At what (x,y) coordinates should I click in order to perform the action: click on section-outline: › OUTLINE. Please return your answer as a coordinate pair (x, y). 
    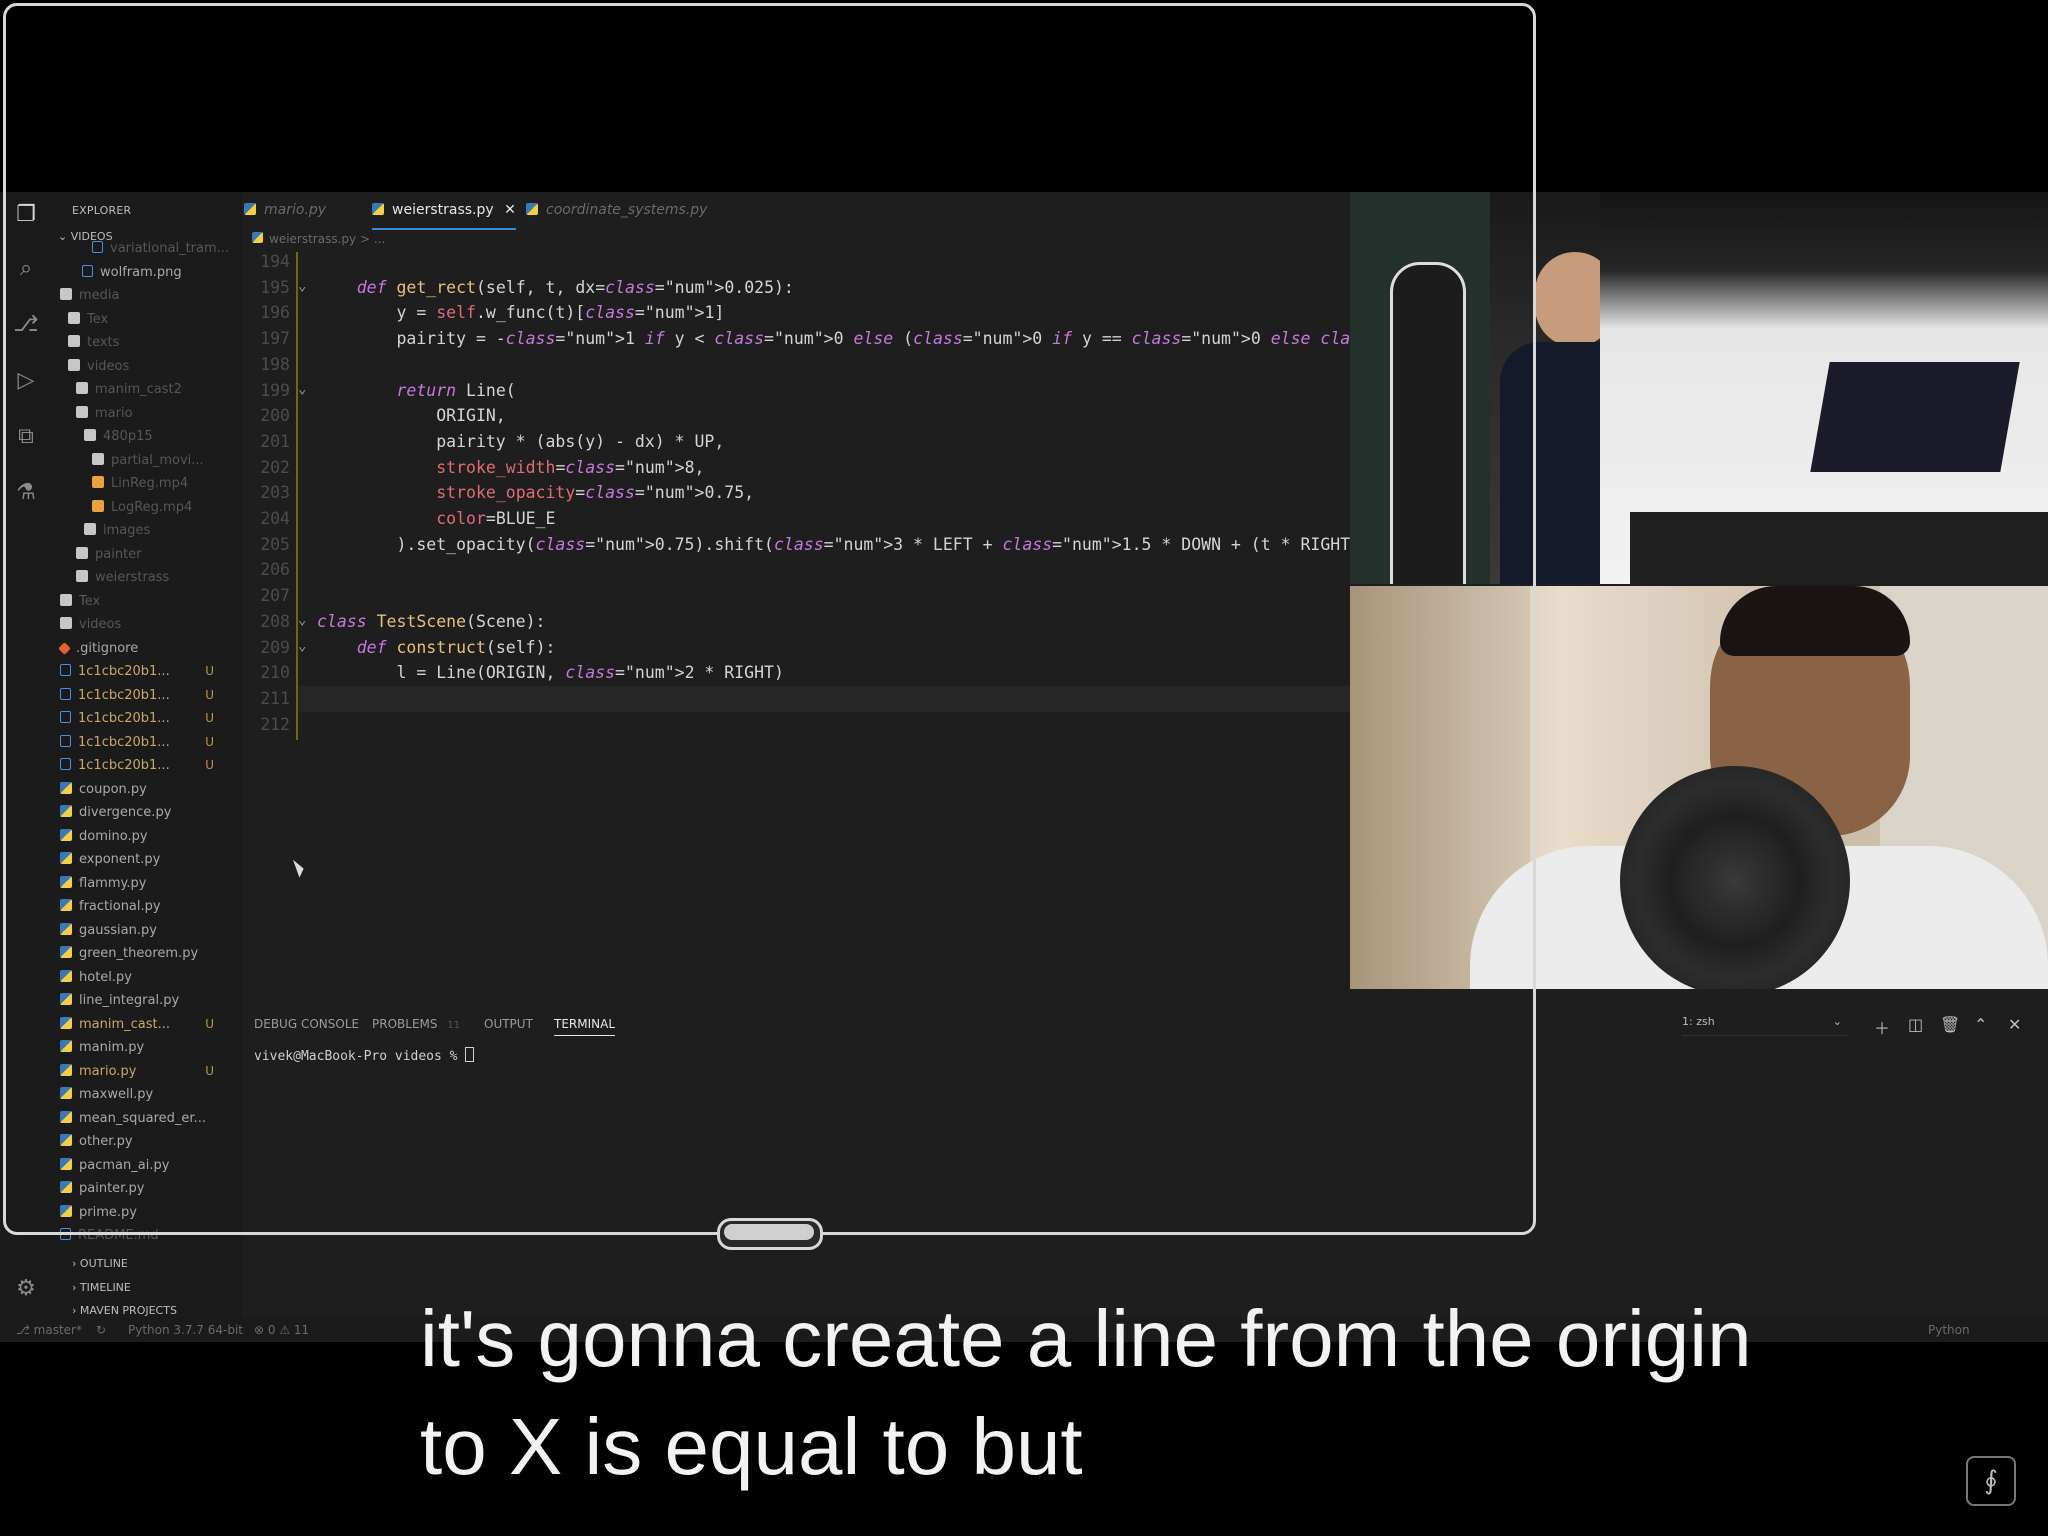
    Looking at the image, I should click on (124, 1264).